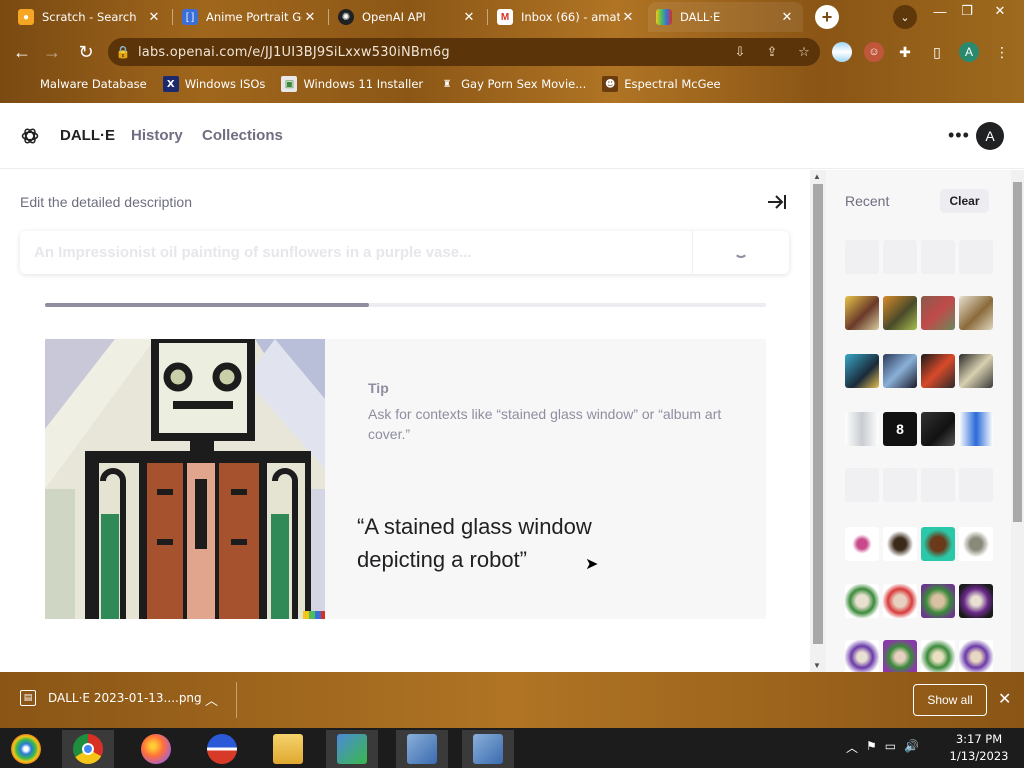 This screenshot has height=768, width=1024. I want to click on new-tab-button: +, so click(827, 17).